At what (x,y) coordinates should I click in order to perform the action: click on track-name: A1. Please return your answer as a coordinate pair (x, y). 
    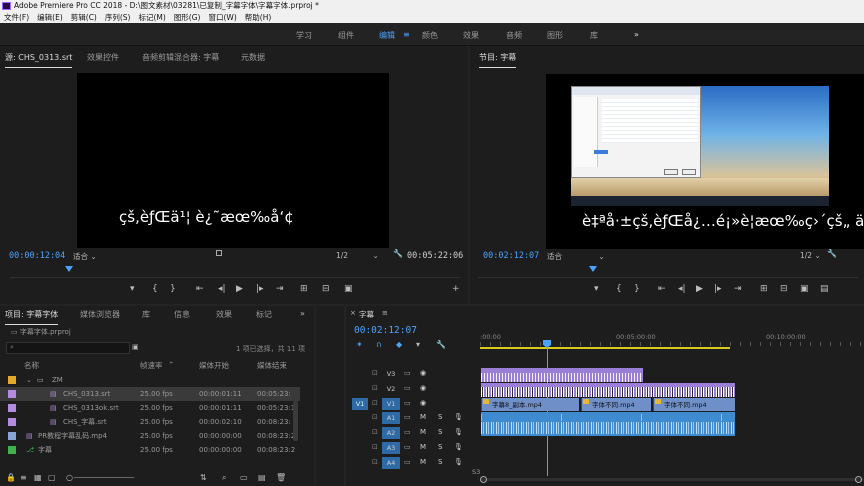
    Looking at the image, I should click on (391, 418).